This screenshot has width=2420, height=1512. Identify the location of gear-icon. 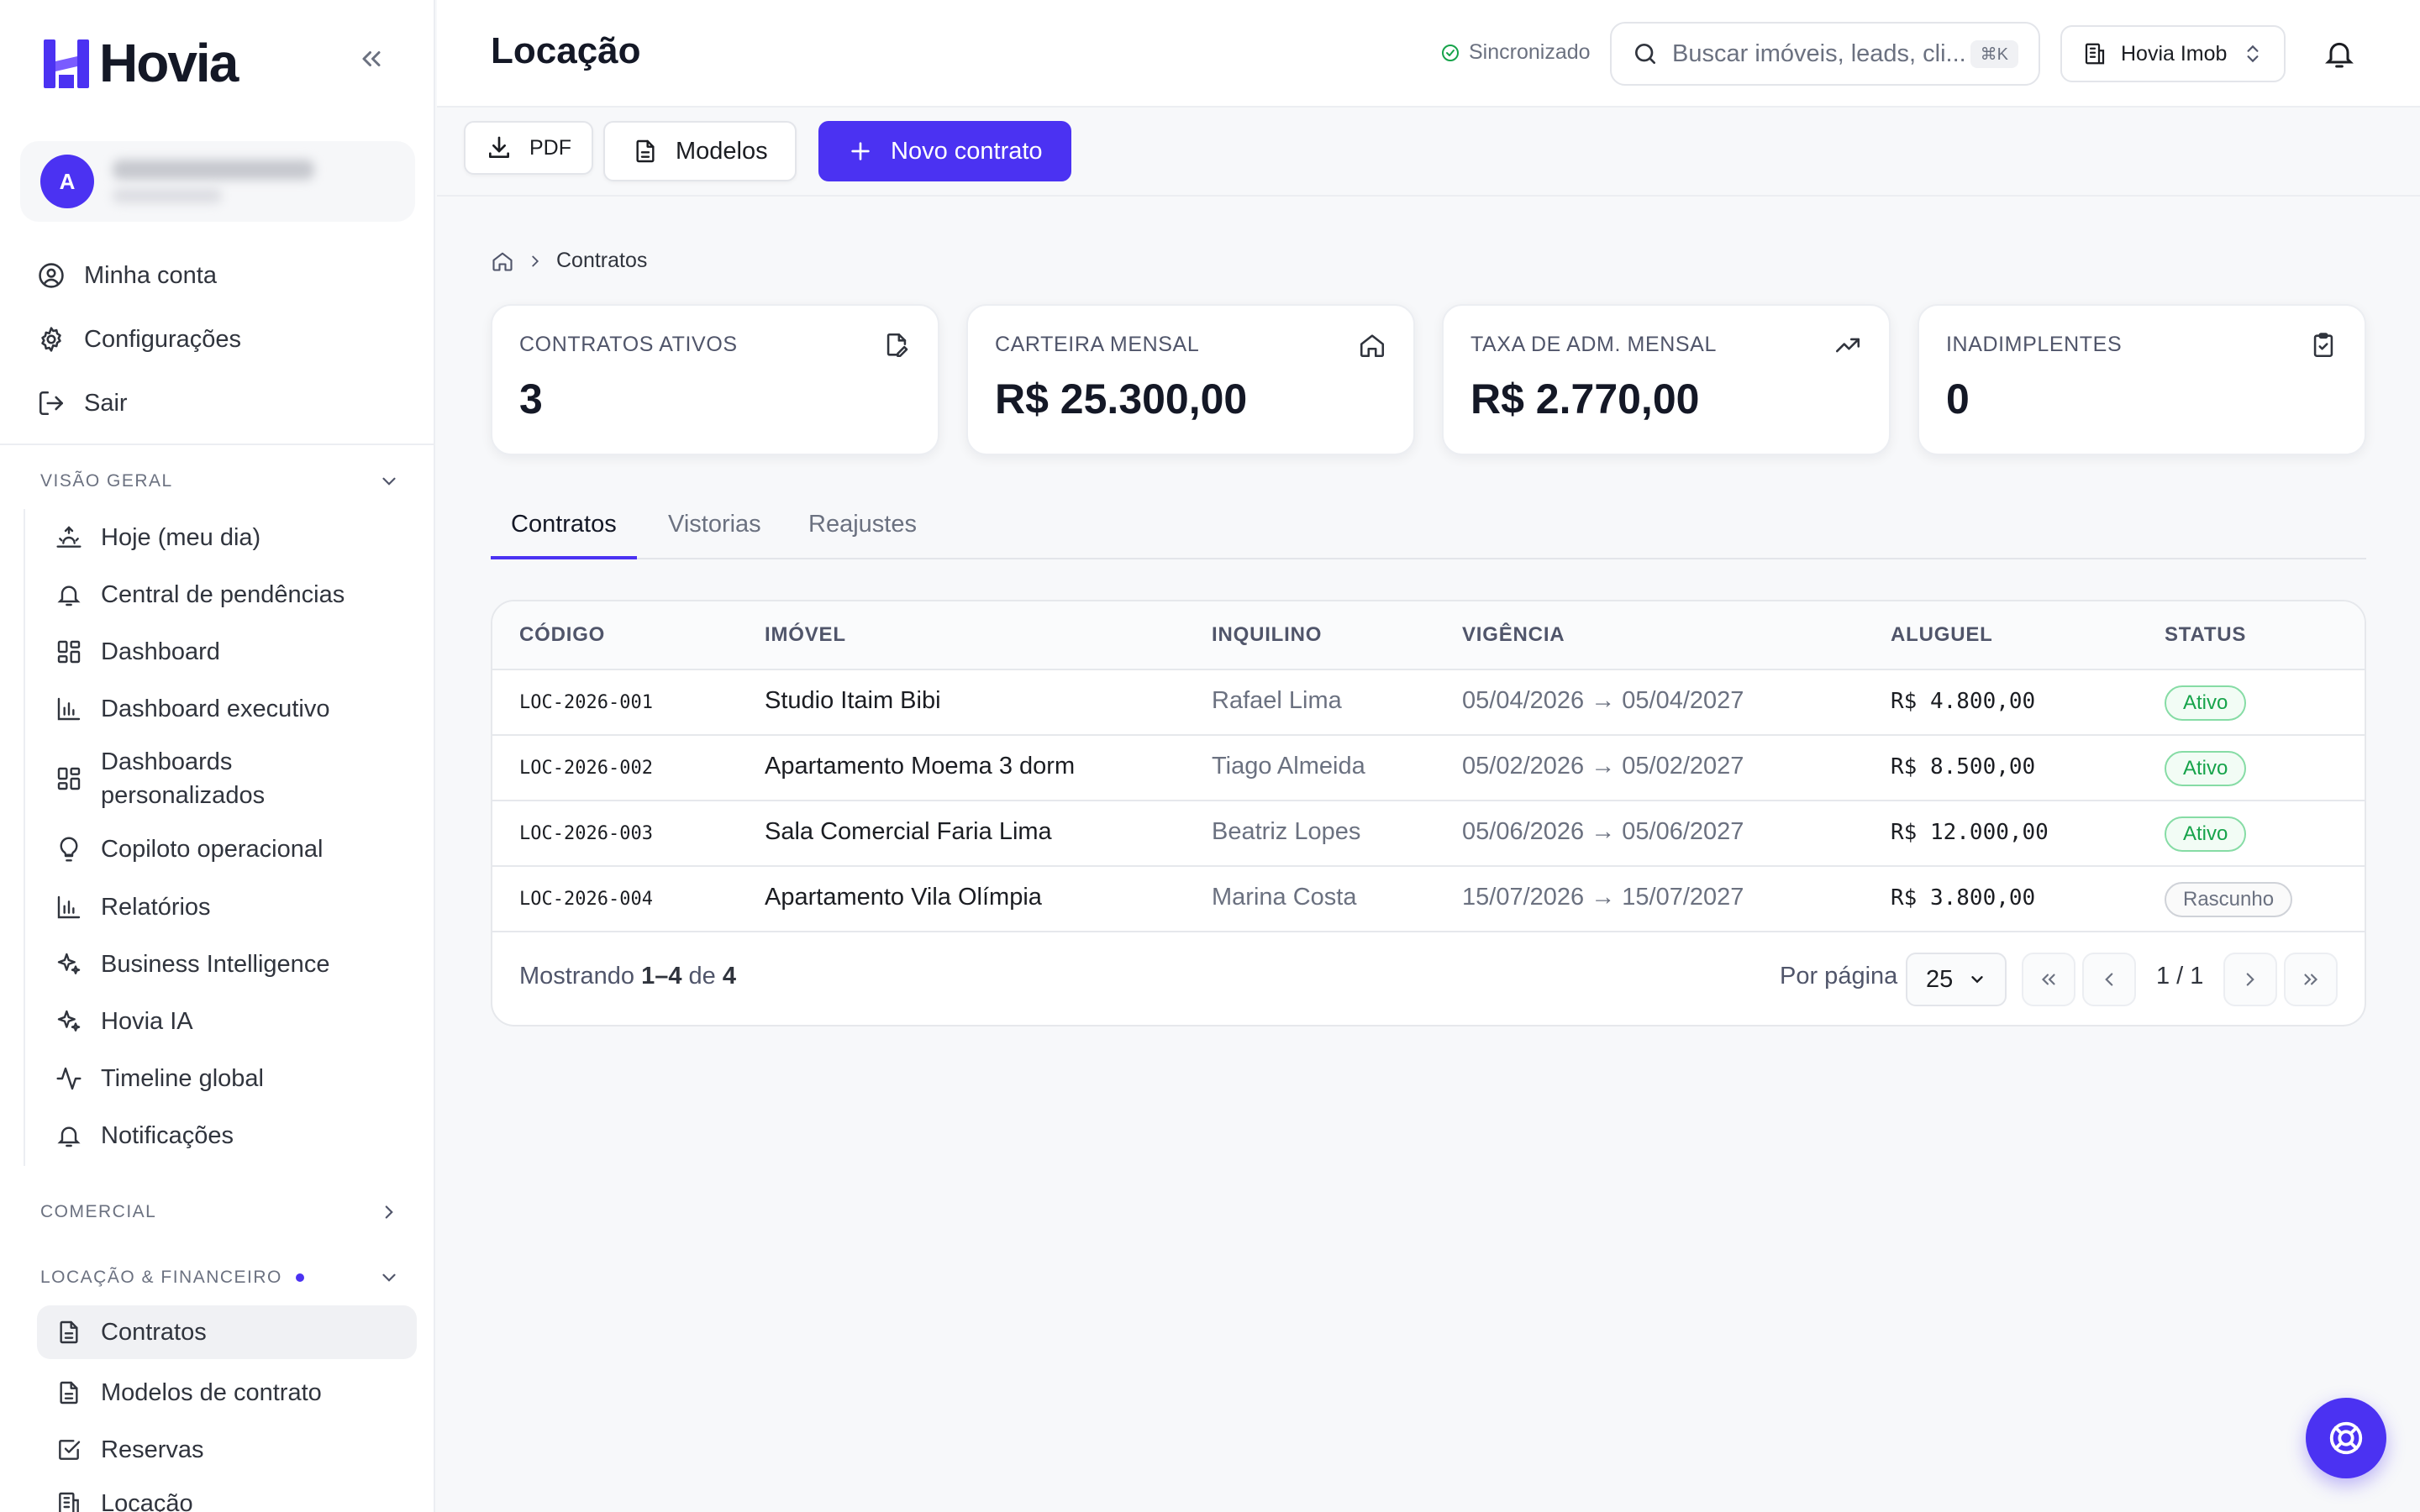
(51, 339).